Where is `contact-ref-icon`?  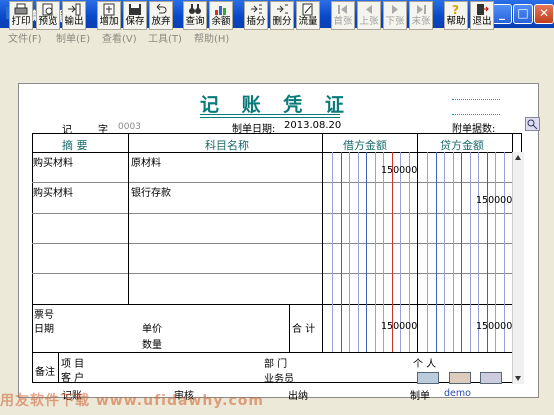
contact-ref-icon is located at coordinates (460, 378).